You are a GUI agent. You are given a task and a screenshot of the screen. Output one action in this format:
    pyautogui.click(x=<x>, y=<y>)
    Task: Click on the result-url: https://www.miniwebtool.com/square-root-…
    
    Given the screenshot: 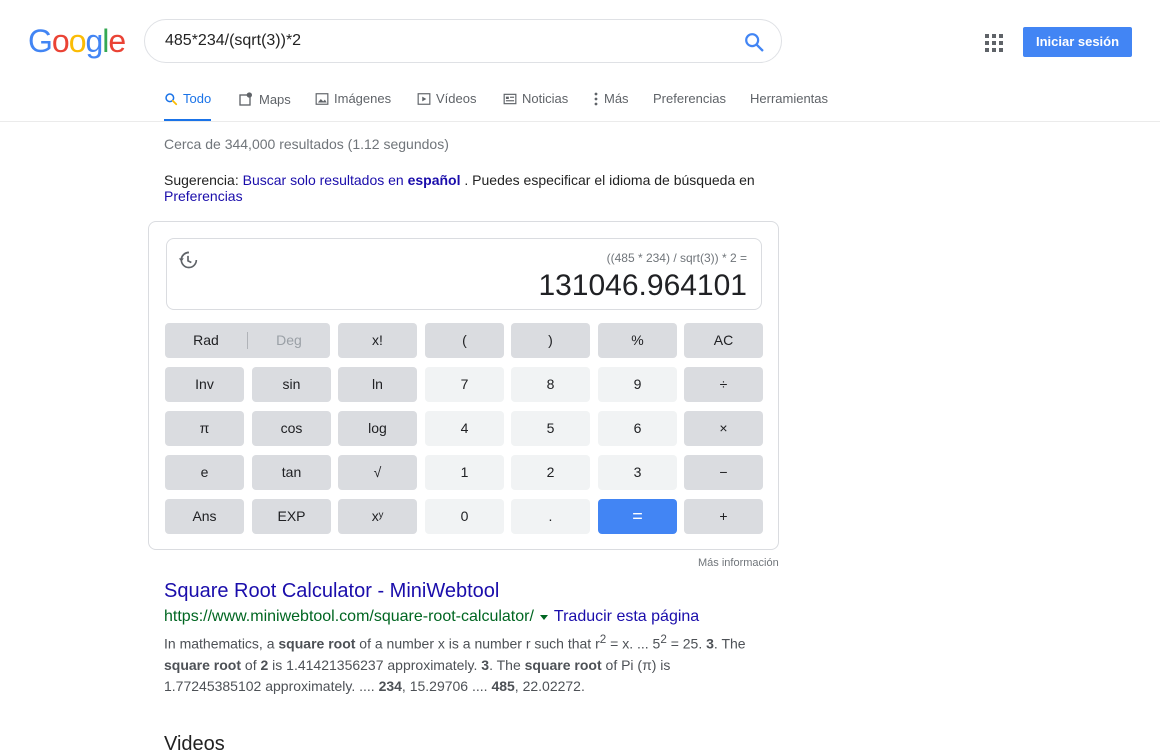 What is the action you would take?
    pyautogui.click(x=349, y=617)
    